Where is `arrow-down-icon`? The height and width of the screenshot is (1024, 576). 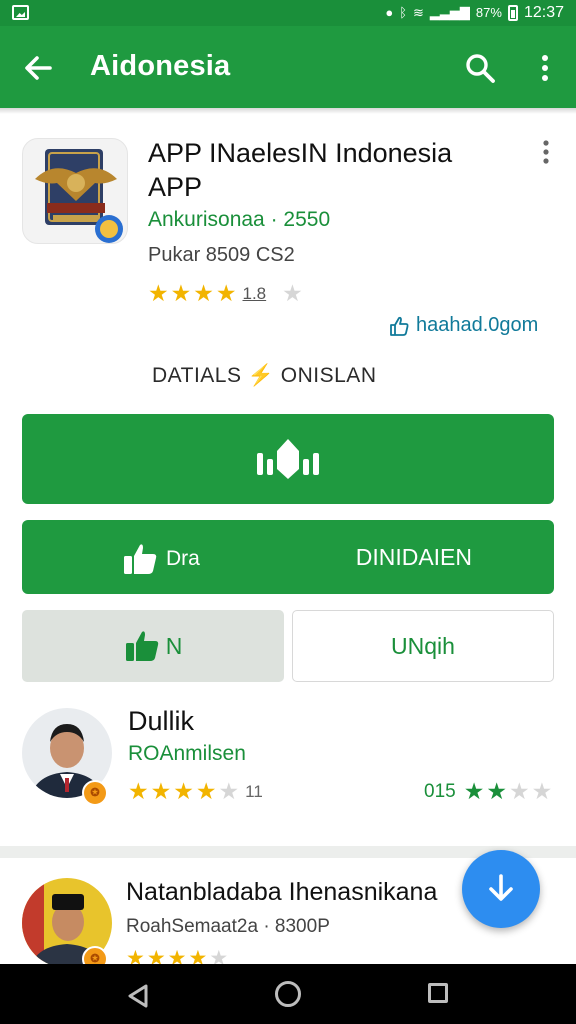
arrow-down-icon is located at coordinates (501, 887).